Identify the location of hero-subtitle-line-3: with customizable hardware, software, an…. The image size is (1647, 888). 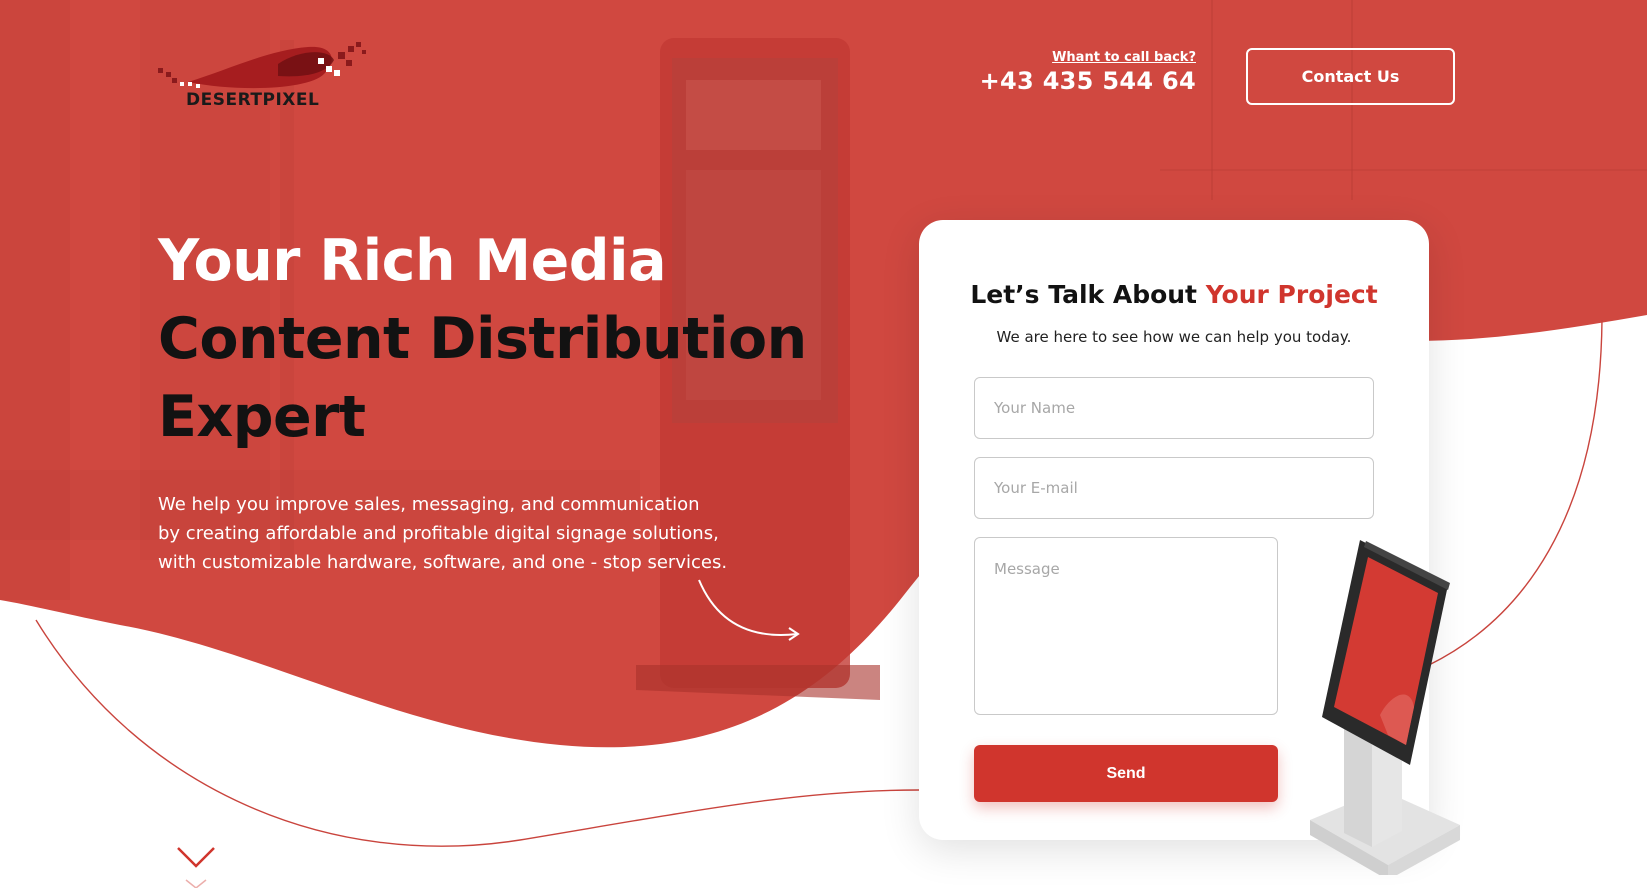
(443, 562).